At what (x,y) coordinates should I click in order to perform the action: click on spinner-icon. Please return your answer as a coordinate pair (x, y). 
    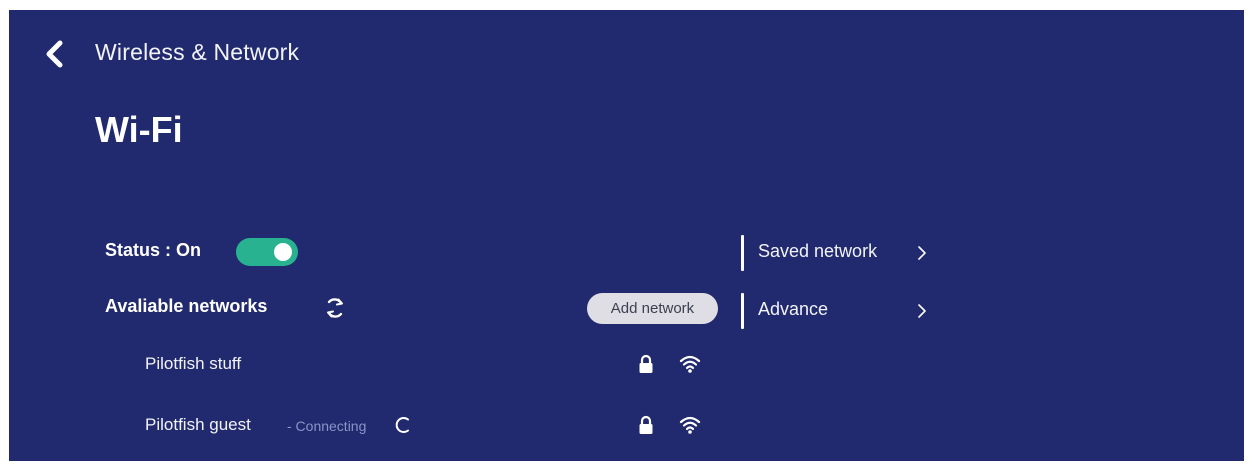
    Looking at the image, I should click on (402, 425).